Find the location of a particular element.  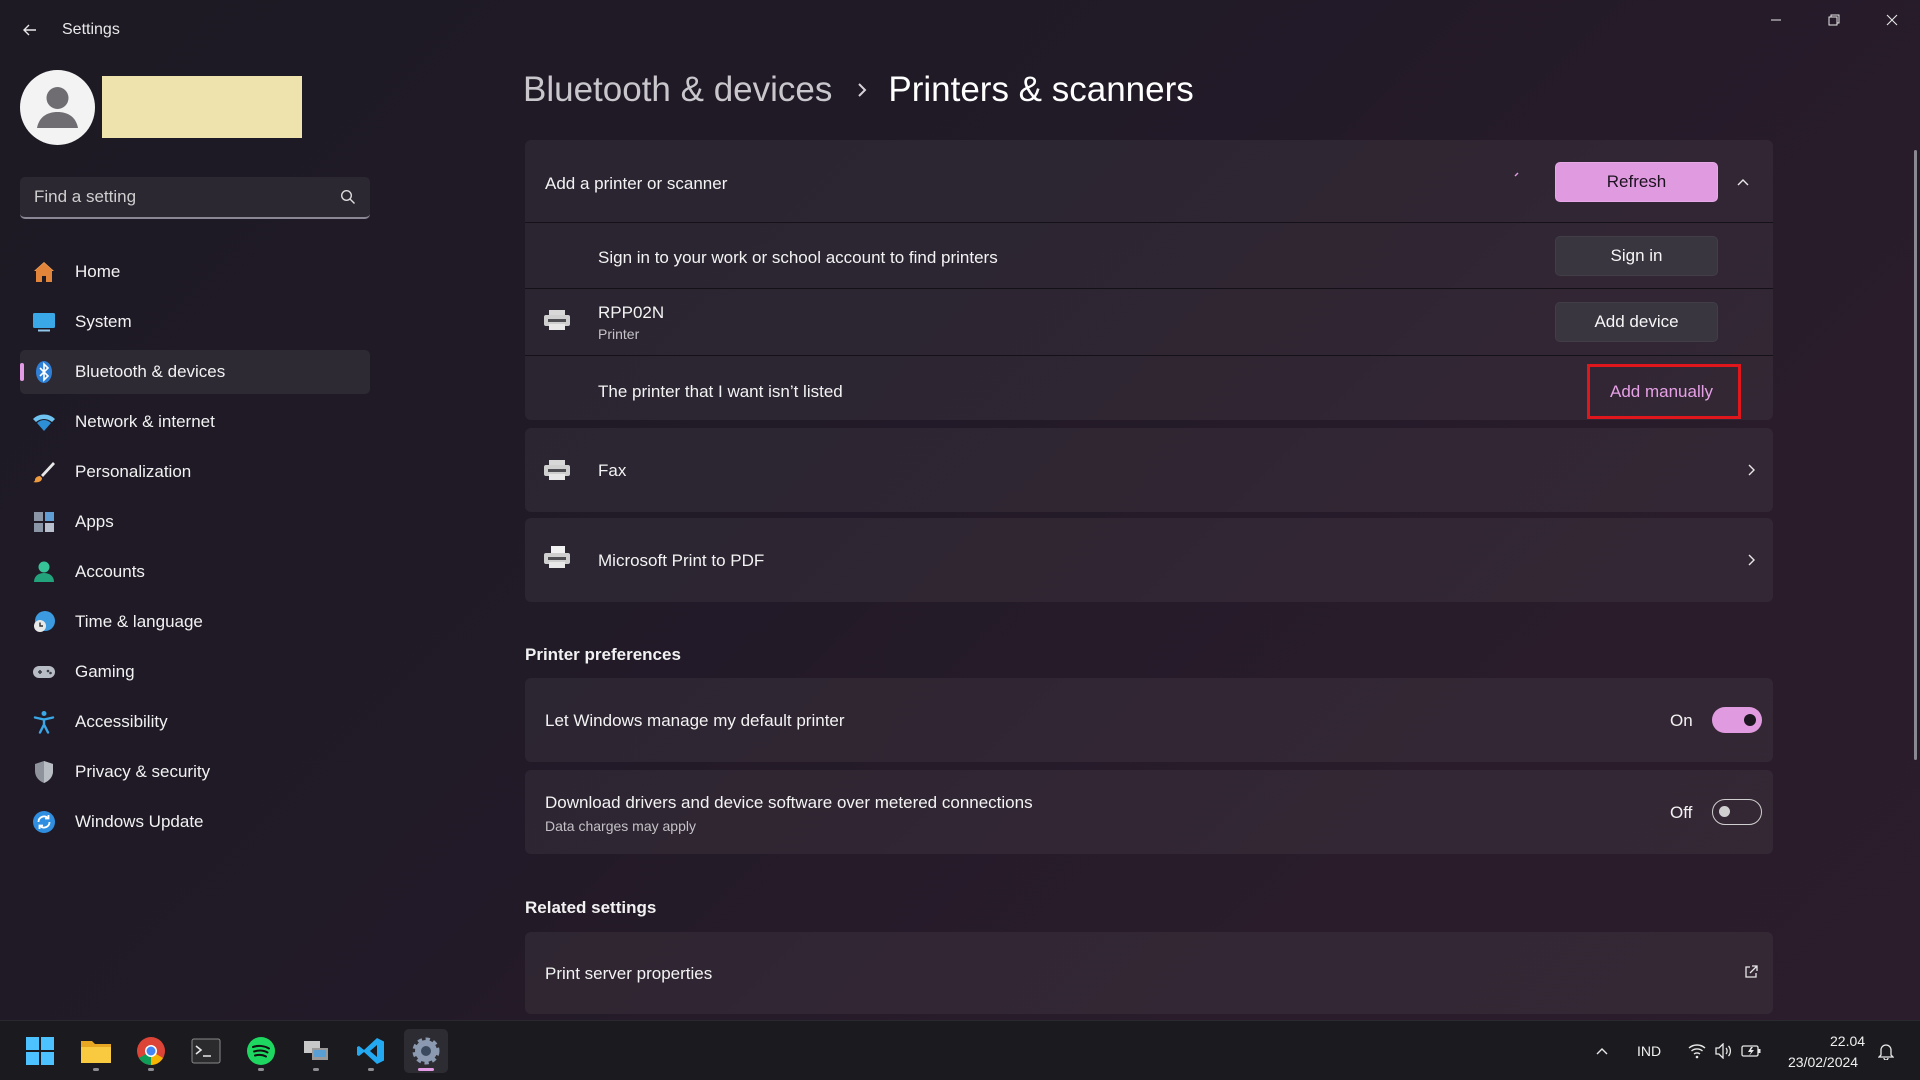

sidebar-item-windows-update: Windows Update is located at coordinates (195, 822).